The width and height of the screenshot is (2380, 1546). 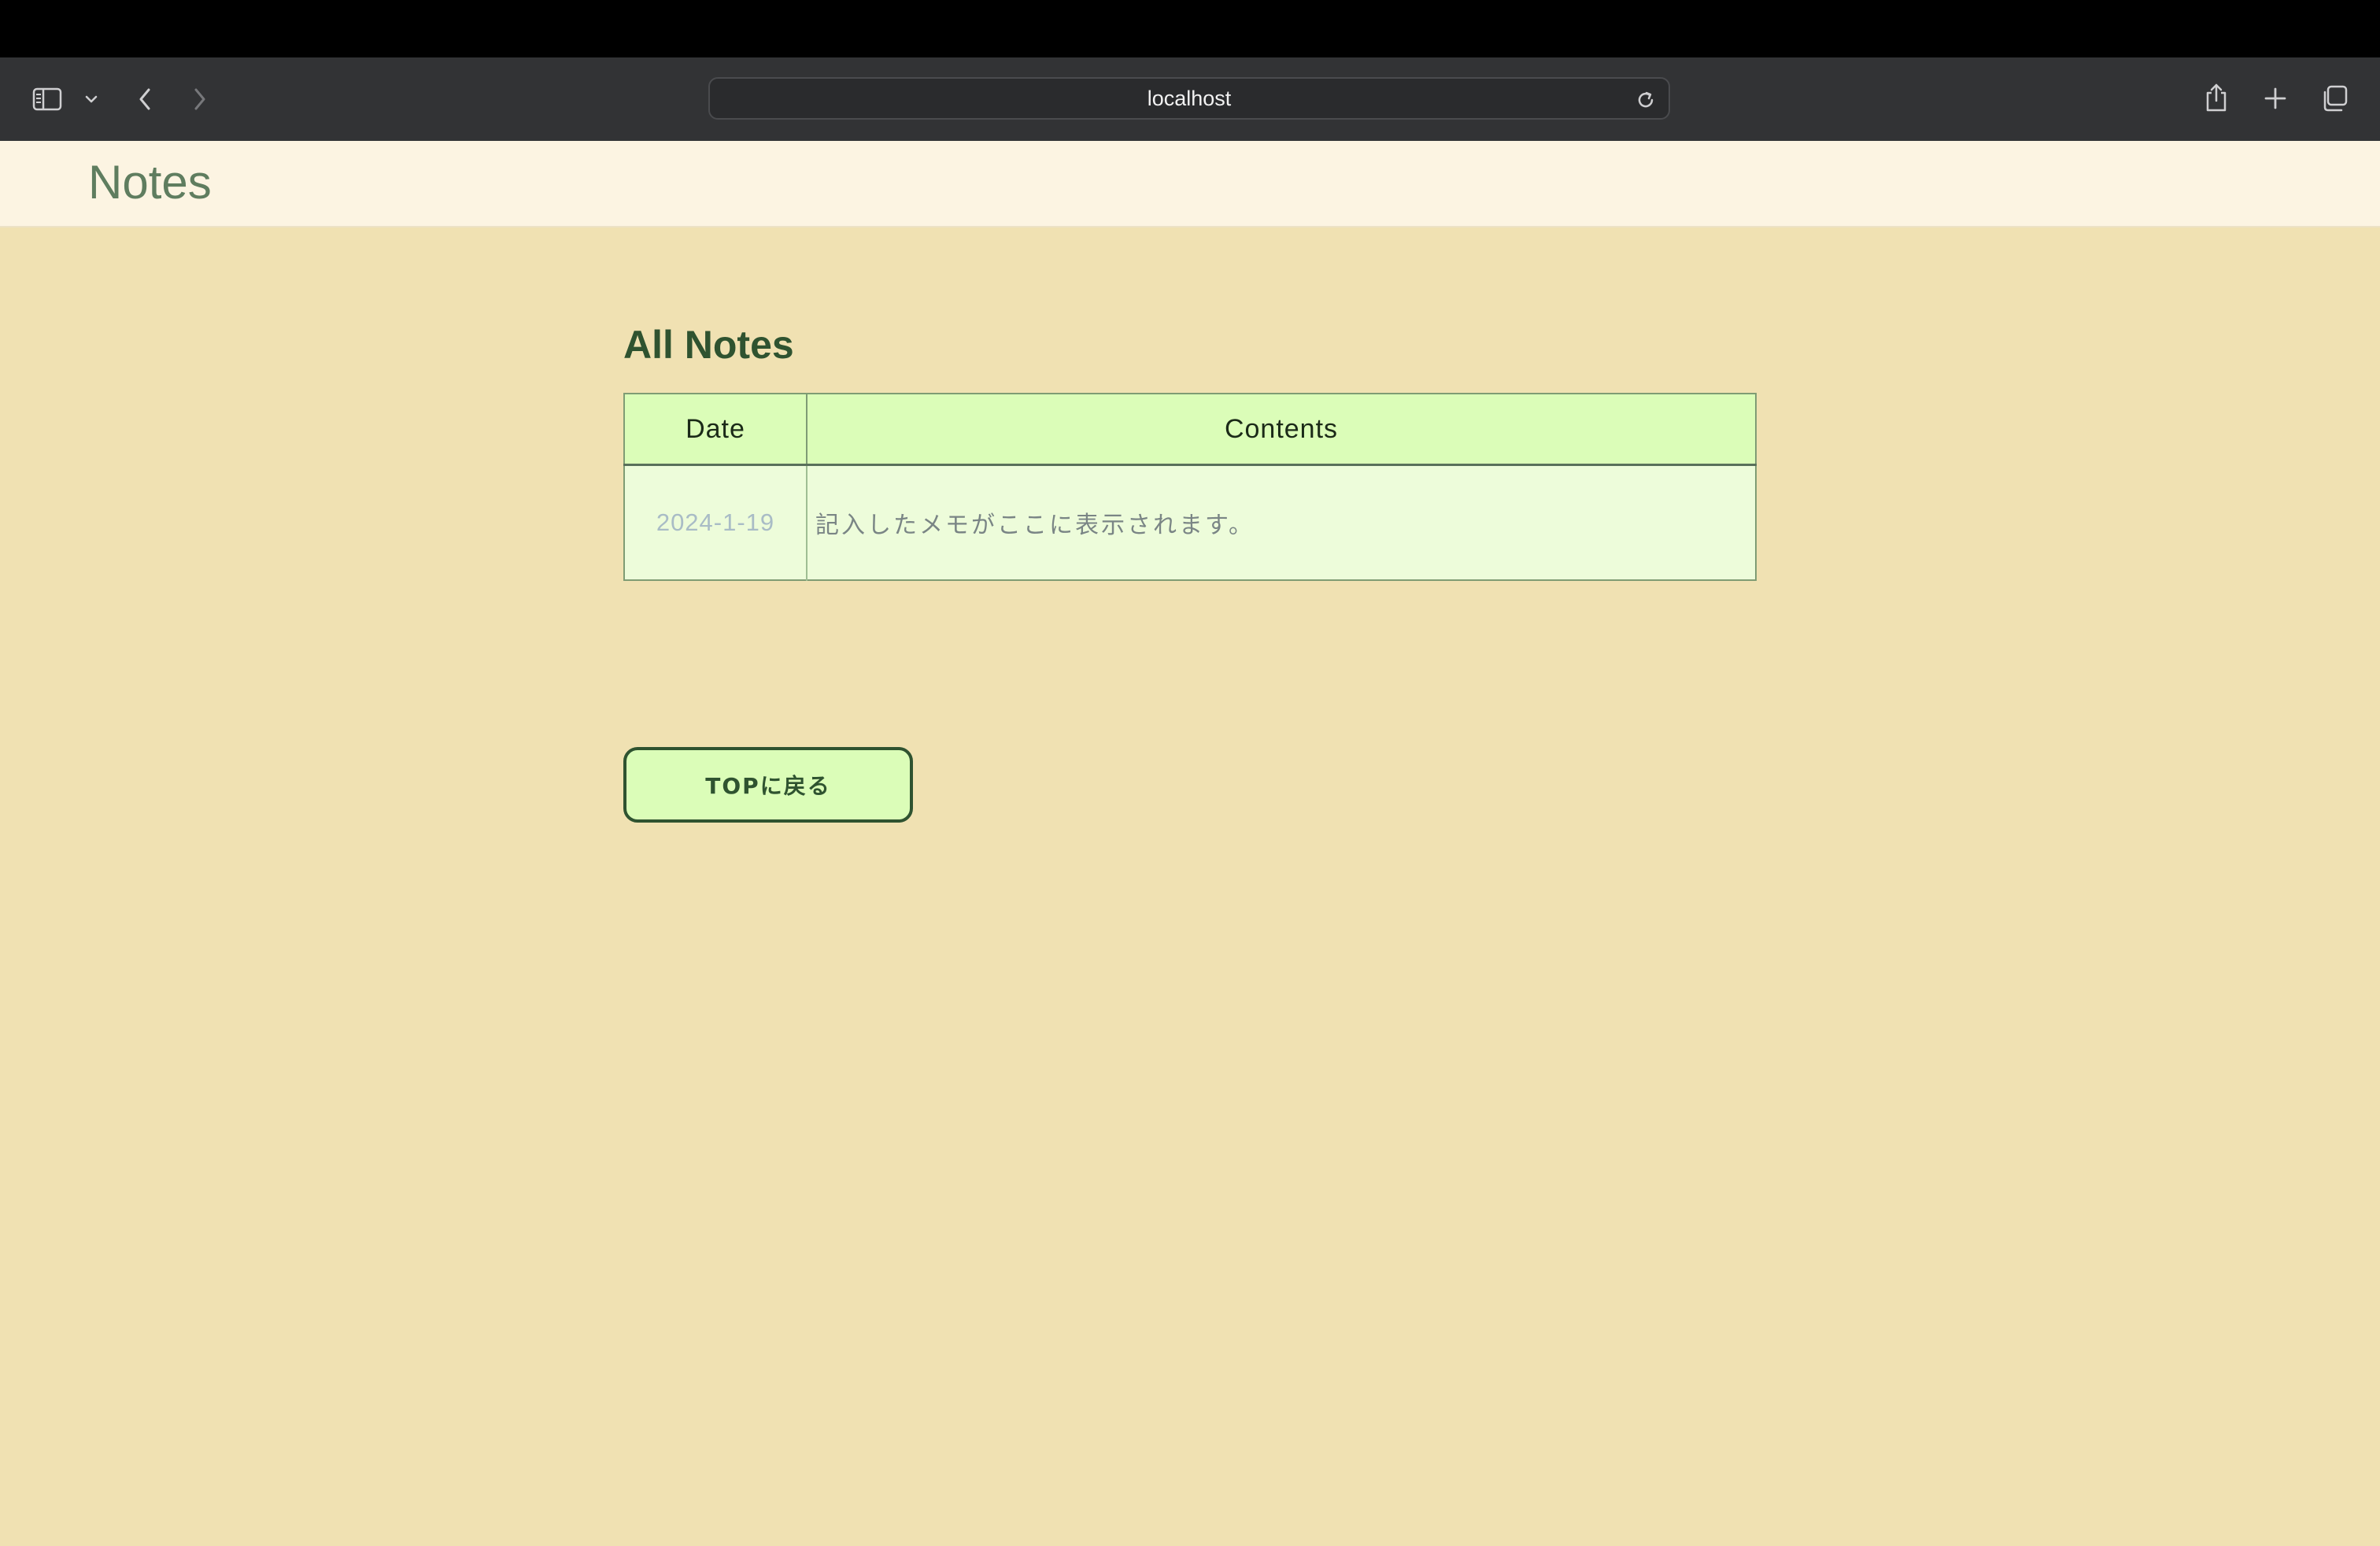 What do you see at coordinates (150, 182) in the screenshot?
I see `site-title: Notes` at bounding box center [150, 182].